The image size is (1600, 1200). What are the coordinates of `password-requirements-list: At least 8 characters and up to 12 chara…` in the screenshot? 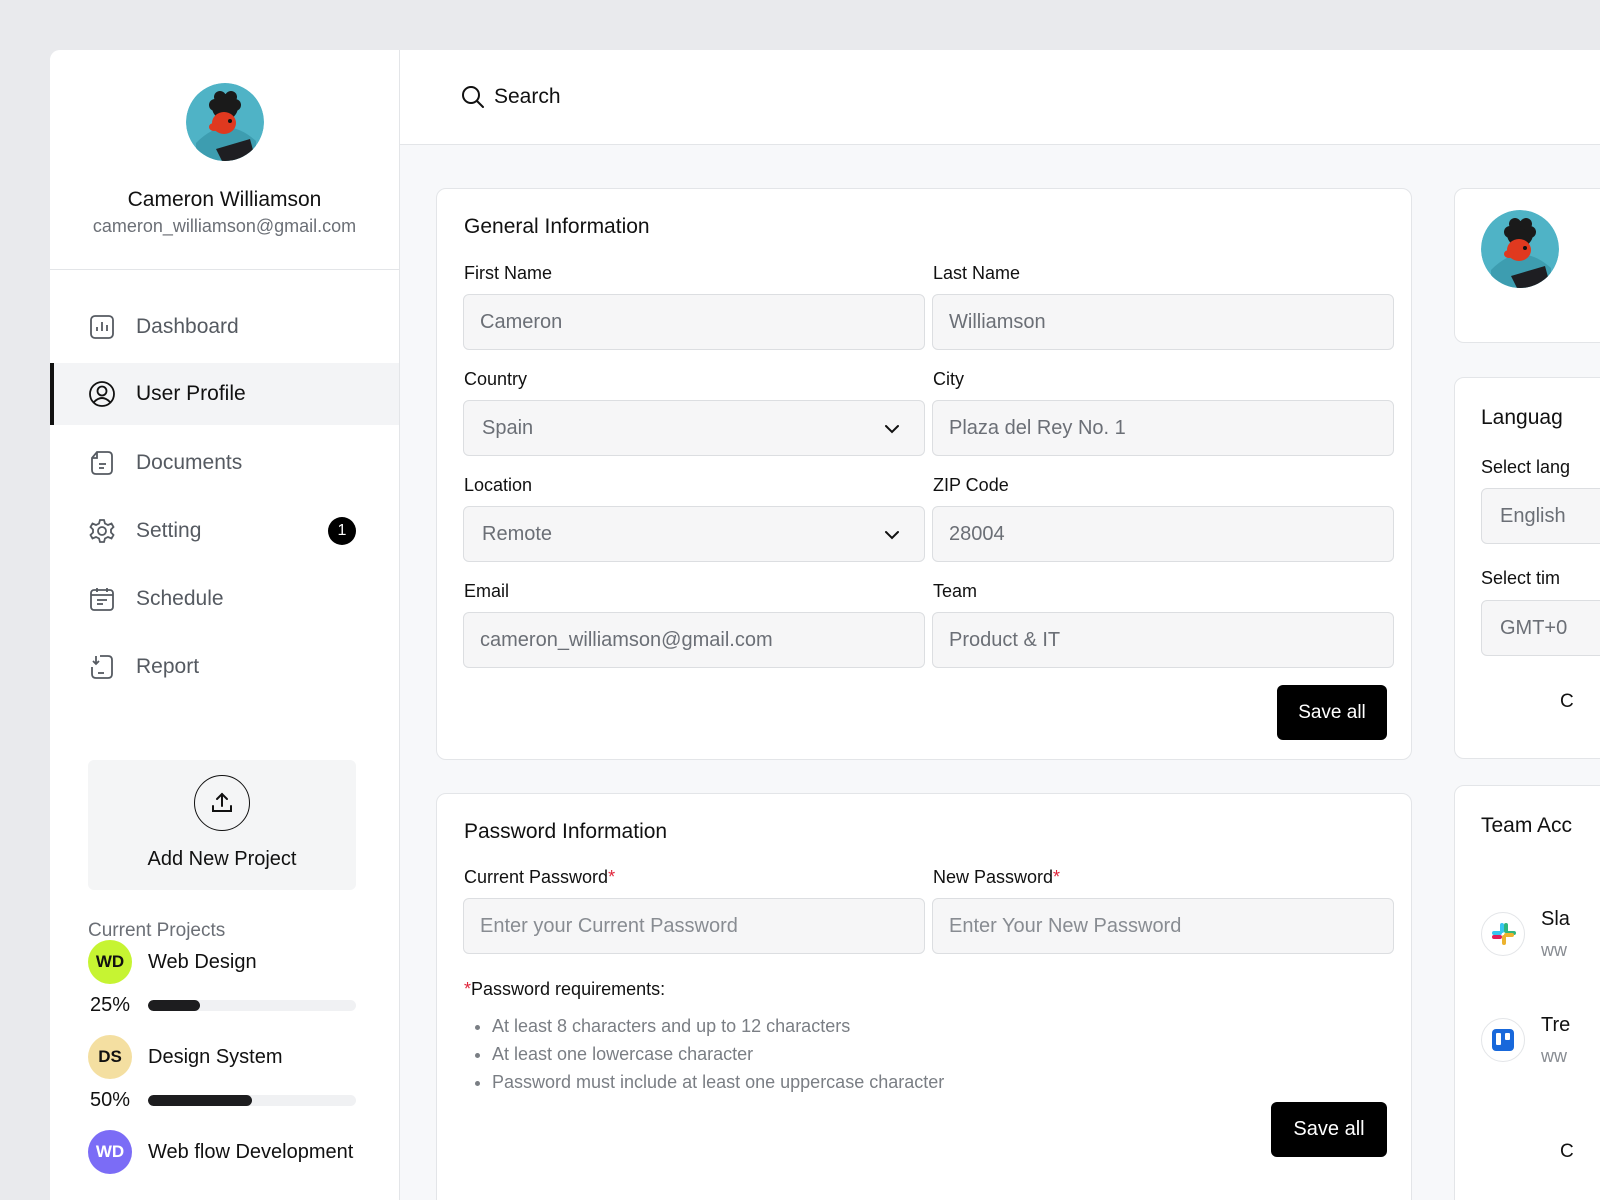 It's located at (718, 1054).